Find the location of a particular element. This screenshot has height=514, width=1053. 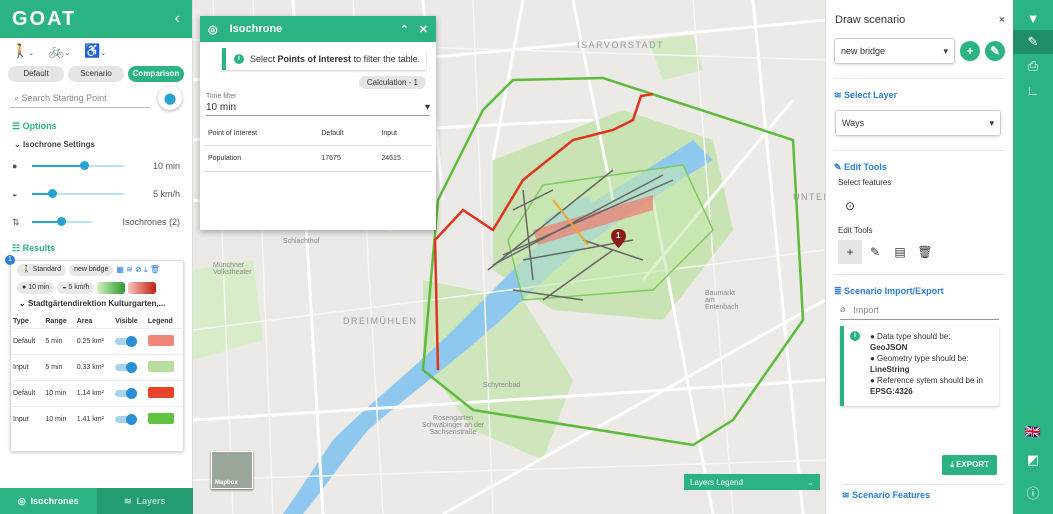

layers-legend: Layers Legend ⌄ is located at coordinates (752, 482).